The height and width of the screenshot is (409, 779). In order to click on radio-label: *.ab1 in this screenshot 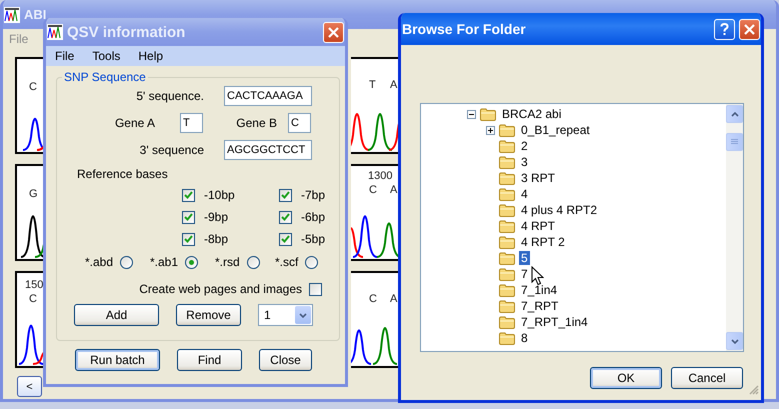, I will do `click(164, 262)`.